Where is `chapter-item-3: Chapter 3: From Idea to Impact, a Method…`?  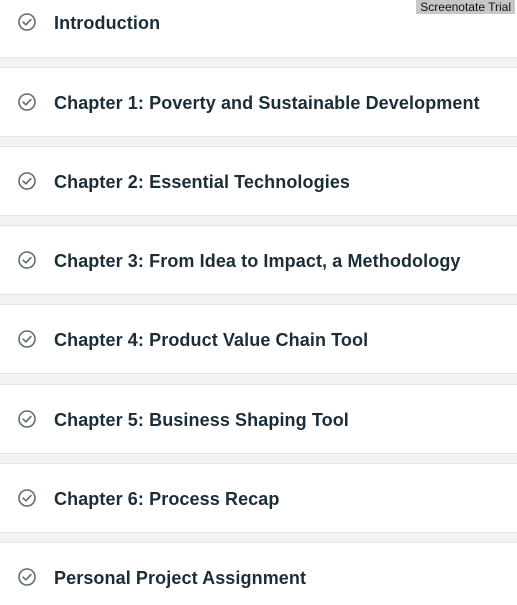
chapter-item-3: Chapter 3: From Idea to Impact, a Method… is located at coordinates (258, 260).